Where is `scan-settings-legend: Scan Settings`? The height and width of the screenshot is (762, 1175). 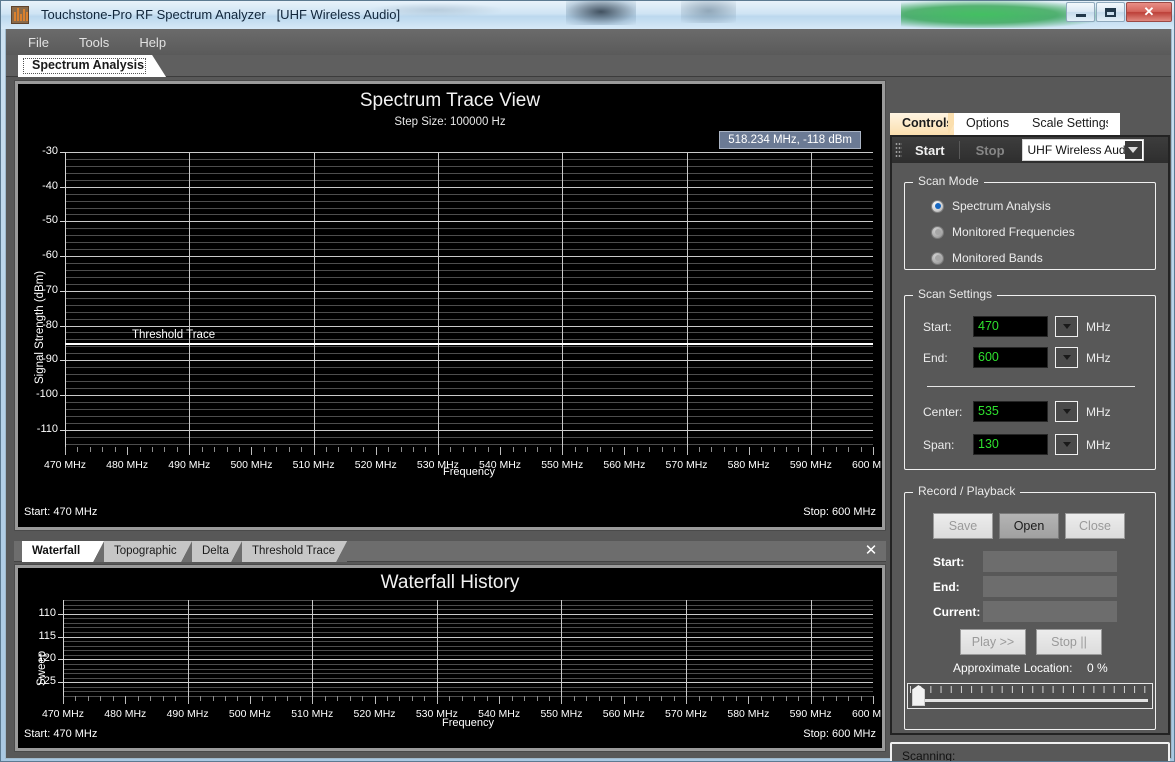
scan-settings-legend: Scan Settings is located at coordinates (955, 294).